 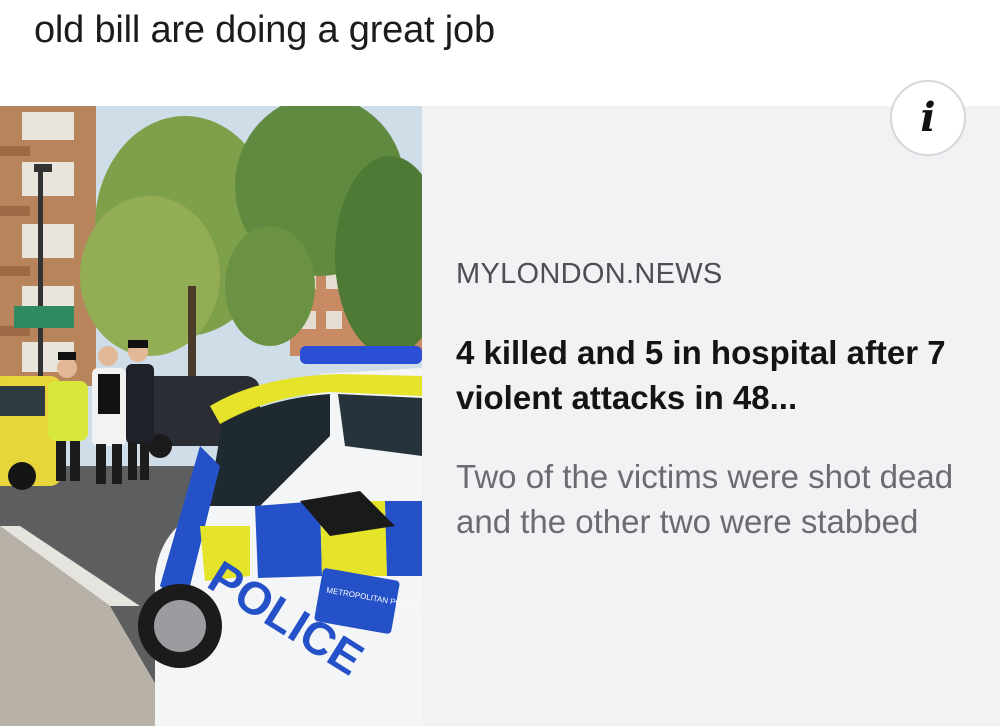 What do you see at coordinates (589, 274) in the screenshot?
I see `source-domain: MYLONDON.NEWS` at bounding box center [589, 274].